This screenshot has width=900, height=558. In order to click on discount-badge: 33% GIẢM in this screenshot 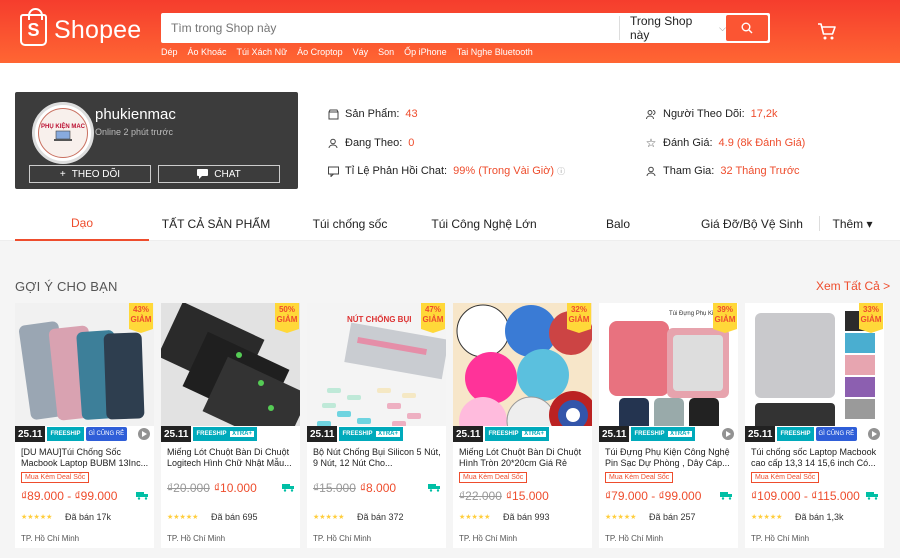, I will do `click(871, 318)`.